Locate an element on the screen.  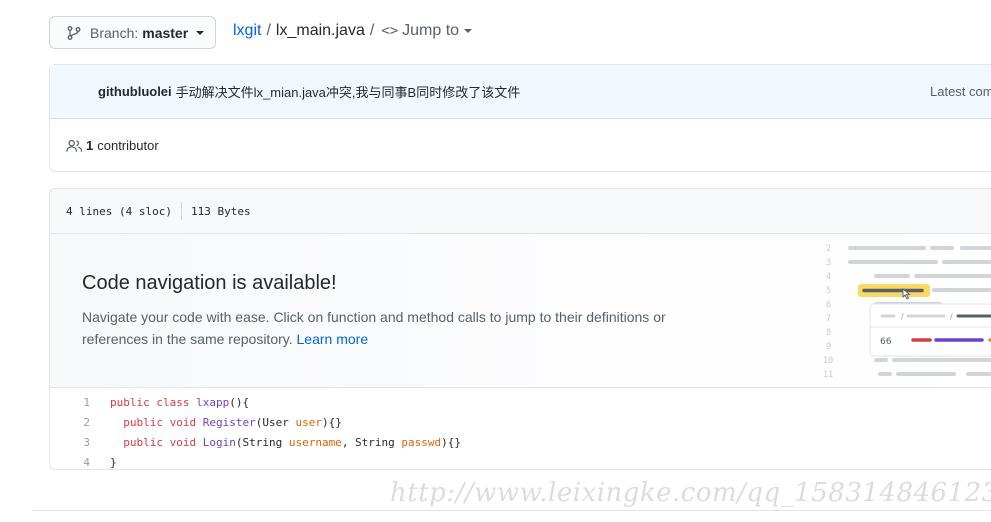
branch-value: master is located at coordinates (165, 32).